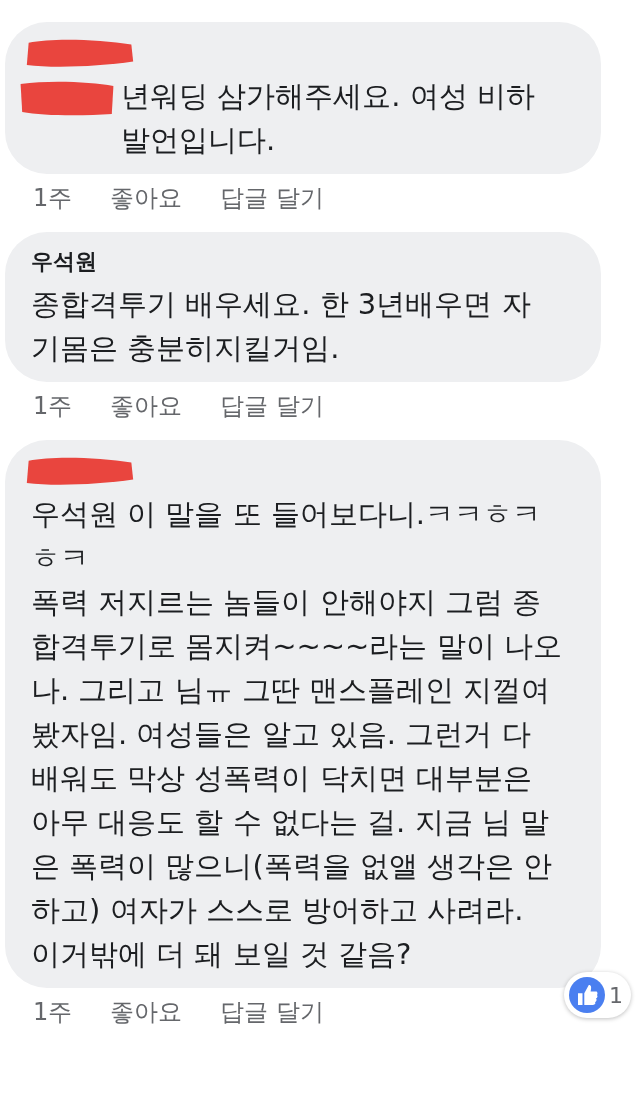 The width and height of the screenshot is (640, 1094). Describe the element at coordinates (616, 995) in the screenshot. I see `reaction-count: 1` at that location.